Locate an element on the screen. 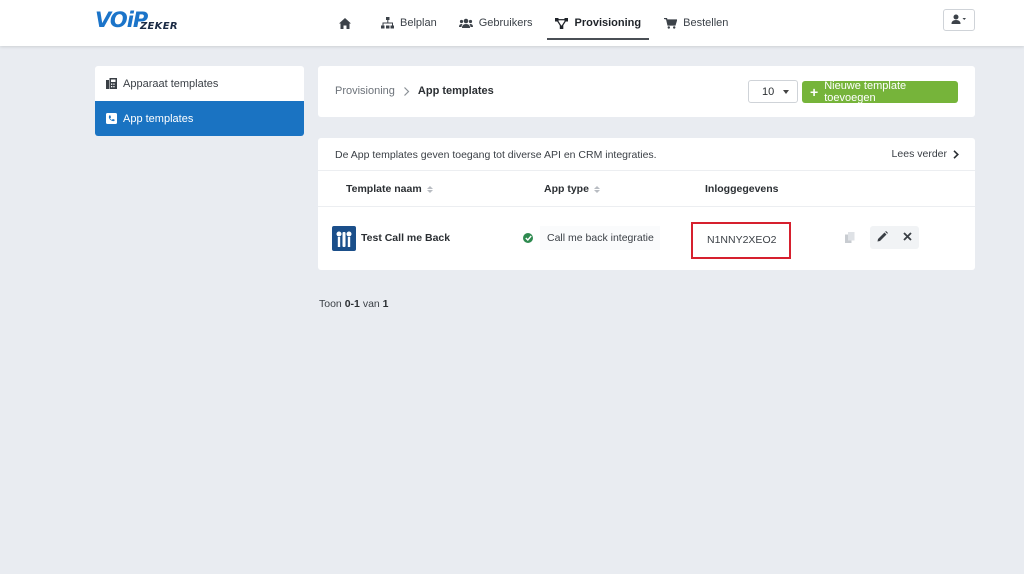  column-header-label: Inloggegevens is located at coordinates (742, 189).